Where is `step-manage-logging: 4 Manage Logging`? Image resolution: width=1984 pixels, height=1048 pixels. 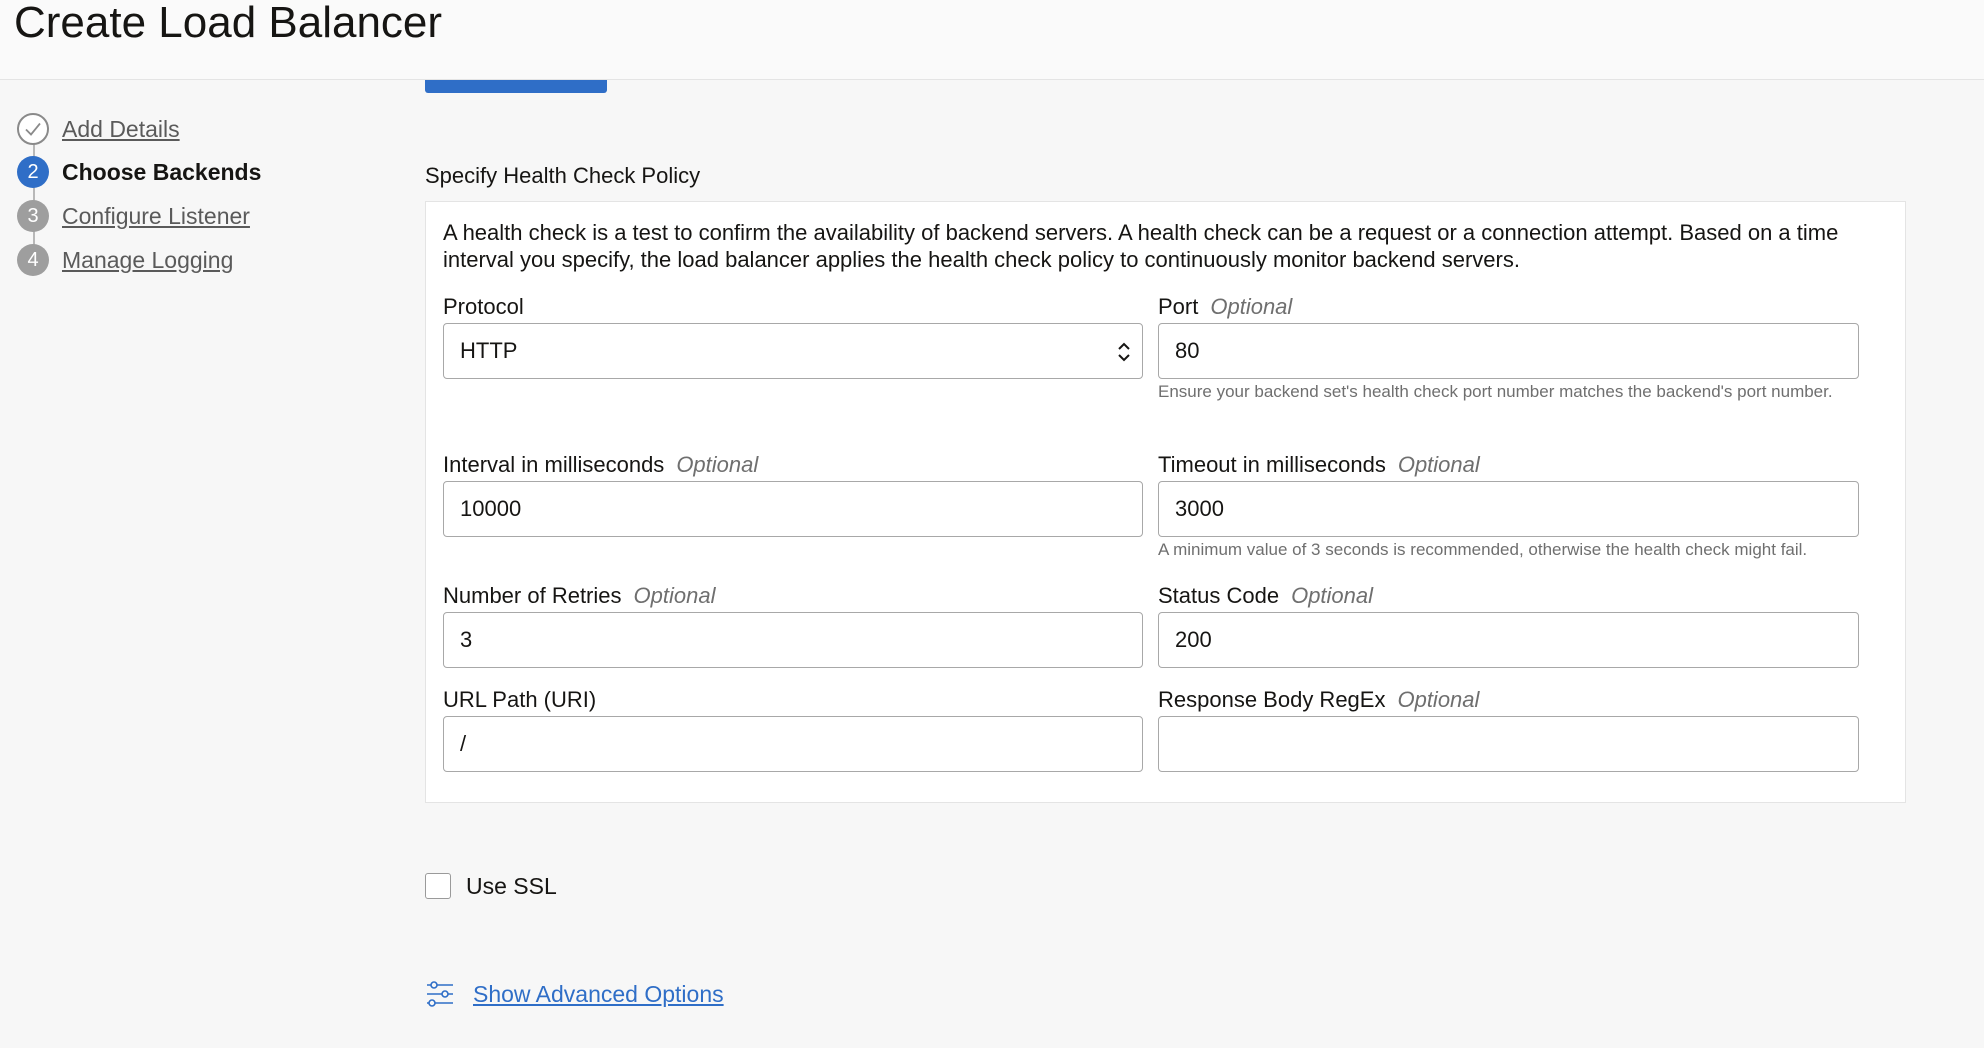 step-manage-logging: 4 Manage Logging is located at coordinates (125, 260).